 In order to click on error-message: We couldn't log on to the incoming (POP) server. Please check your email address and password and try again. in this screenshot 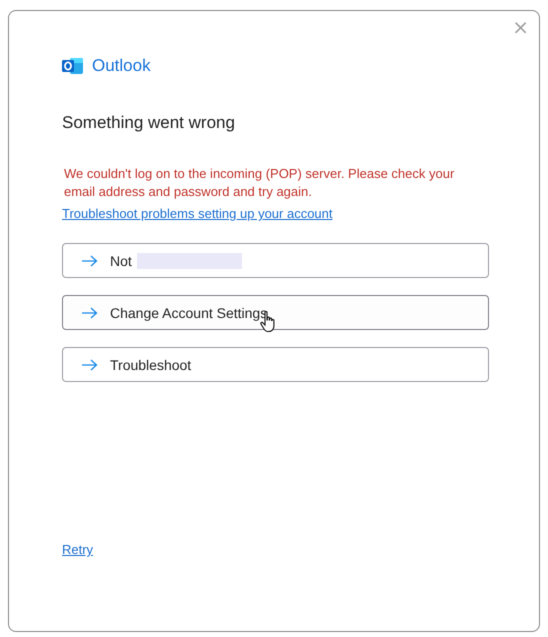, I will do `click(259, 183)`.